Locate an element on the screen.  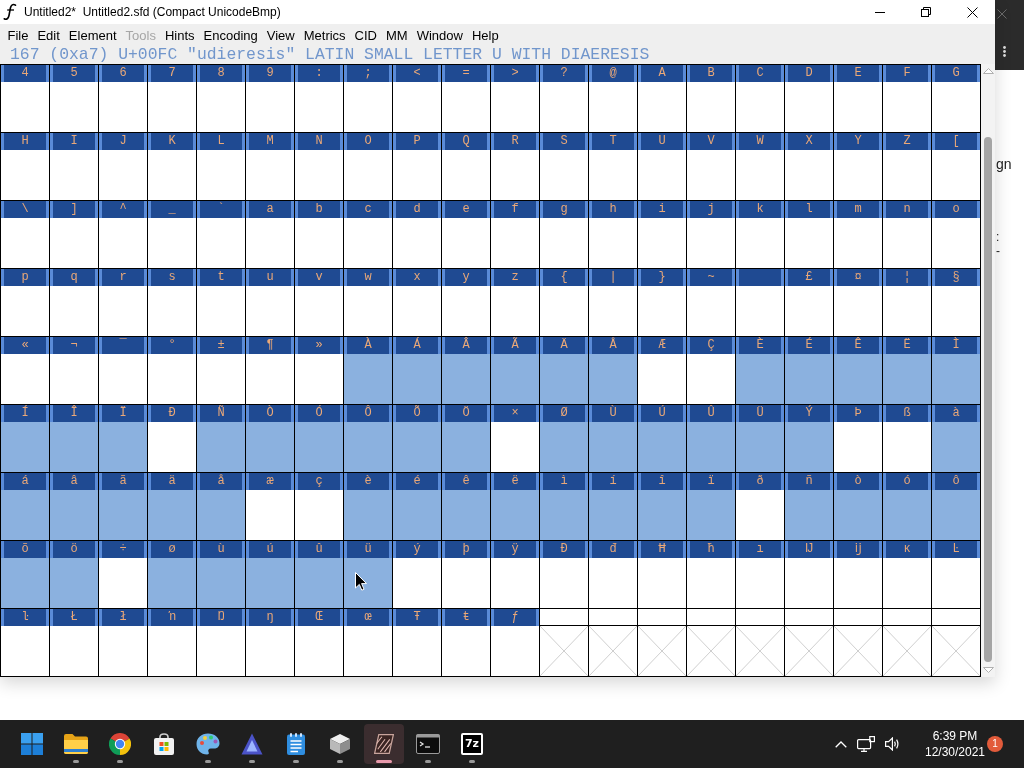
glyph-header: g is located at coordinates (564, 209).